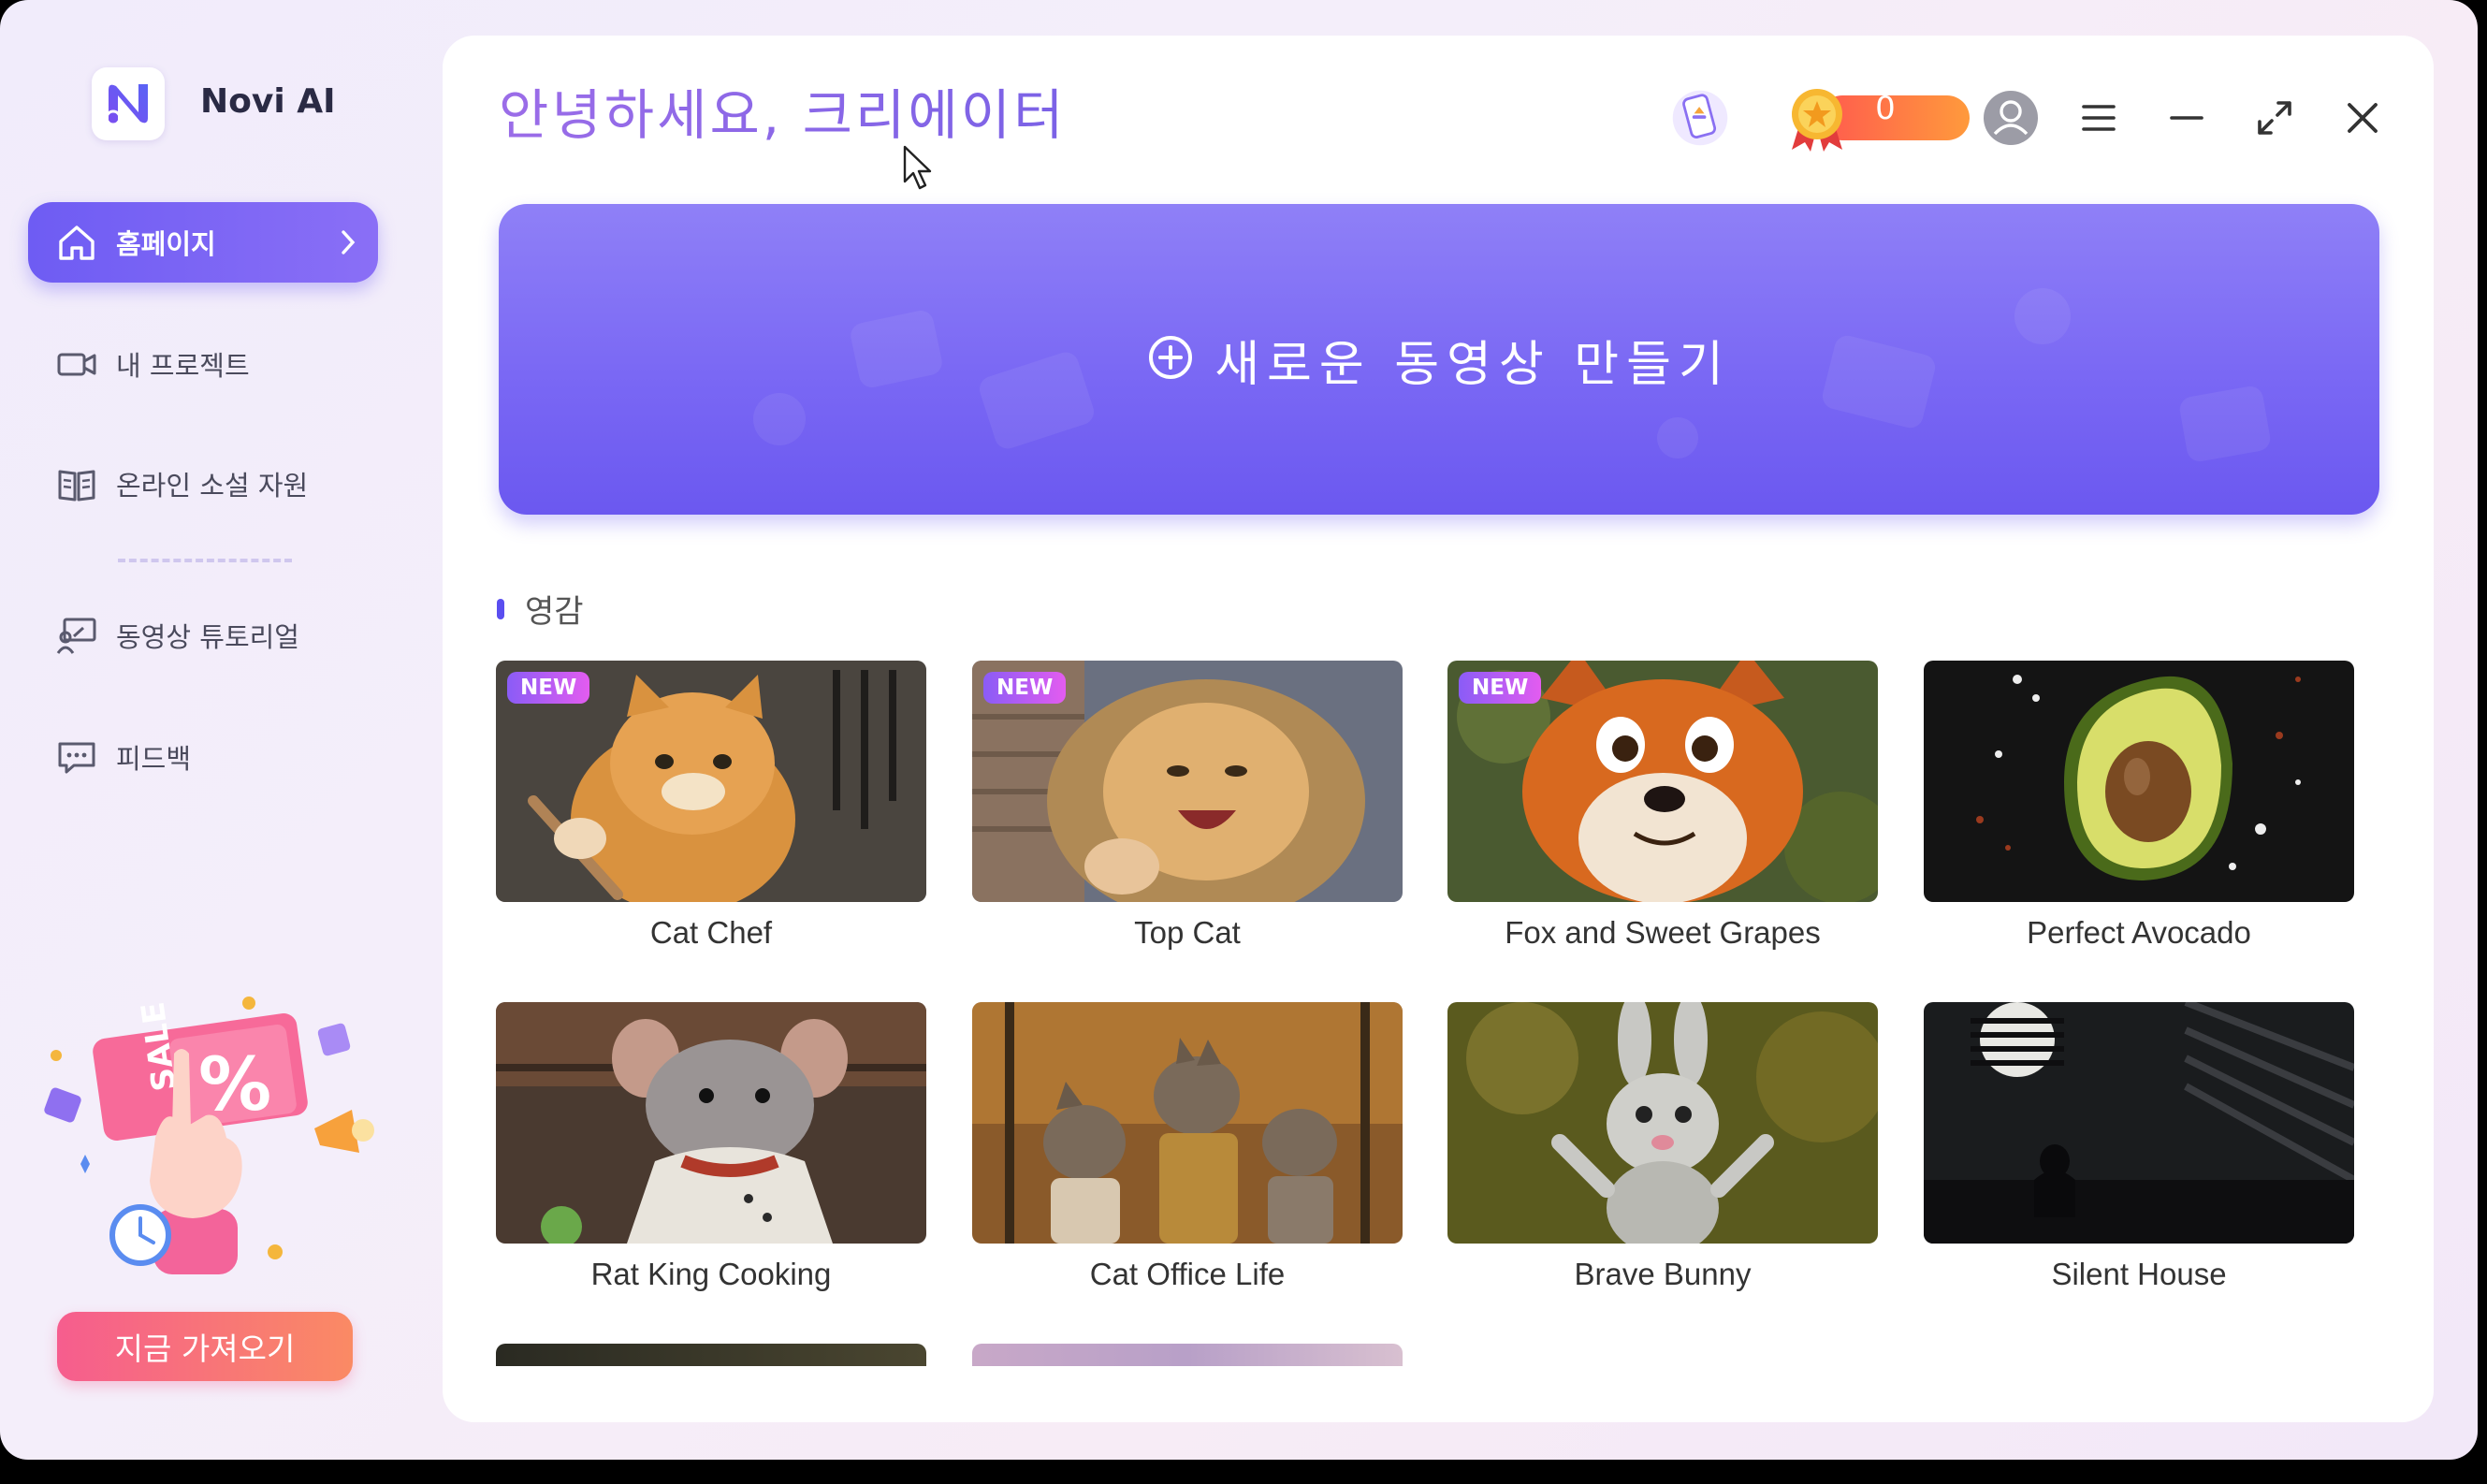 The image size is (2487, 1484). What do you see at coordinates (782, 110) in the screenshot?
I see `greeting-title: 안녕하세요, 크리에이터` at bounding box center [782, 110].